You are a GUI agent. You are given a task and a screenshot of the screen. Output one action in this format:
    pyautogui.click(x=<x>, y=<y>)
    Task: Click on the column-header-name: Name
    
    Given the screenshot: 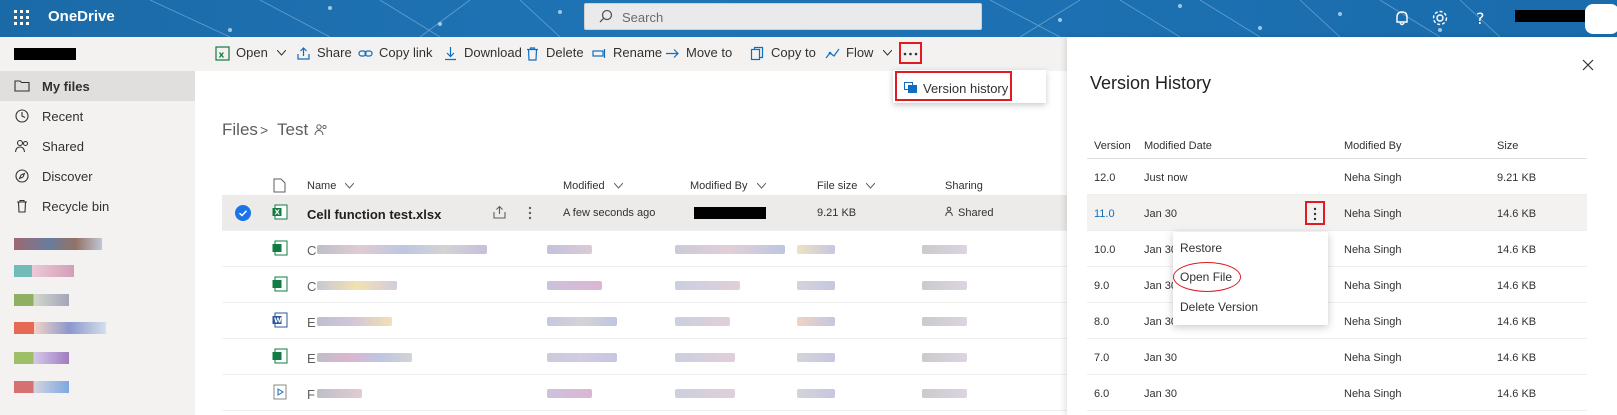 What is the action you would take?
    pyautogui.click(x=331, y=186)
    